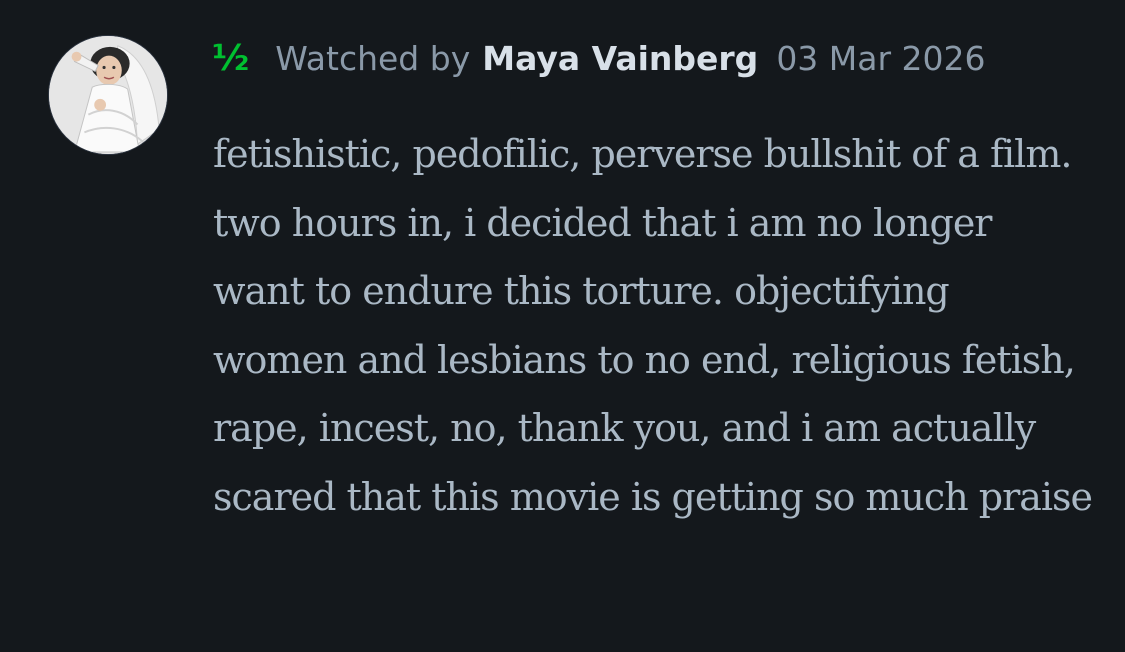 This screenshot has width=1125, height=652. I want to click on review-date: 03 Mar 2026, so click(881, 58).